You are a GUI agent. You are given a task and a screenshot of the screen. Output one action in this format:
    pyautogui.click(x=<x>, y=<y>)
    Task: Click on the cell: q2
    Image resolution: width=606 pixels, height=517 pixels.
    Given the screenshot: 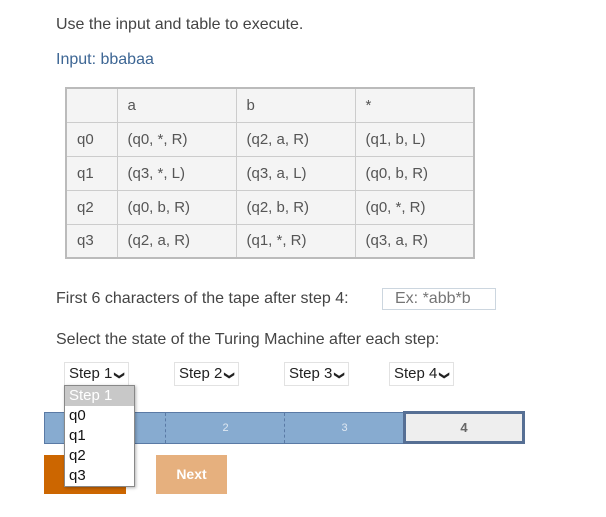 What is the action you would take?
    pyautogui.click(x=91, y=207)
    